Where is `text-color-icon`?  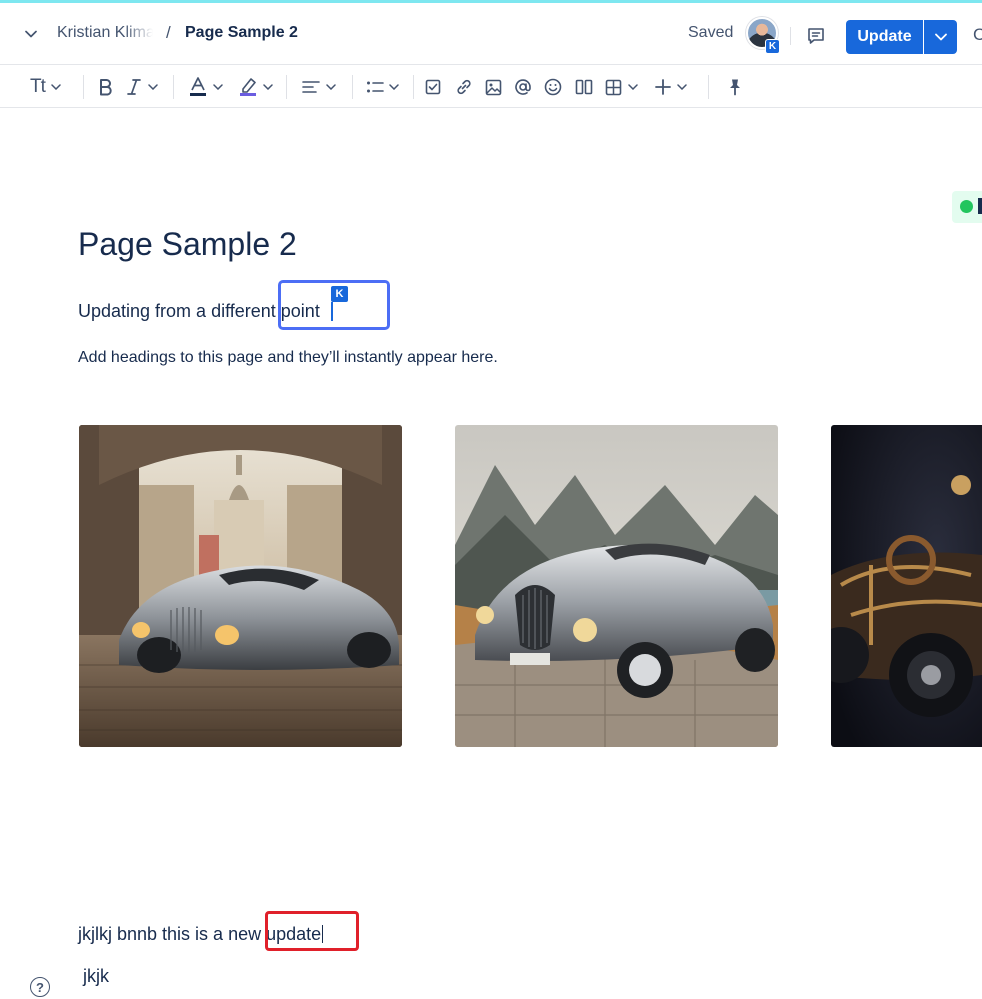 text-color-icon is located at coordinates (198, 86).